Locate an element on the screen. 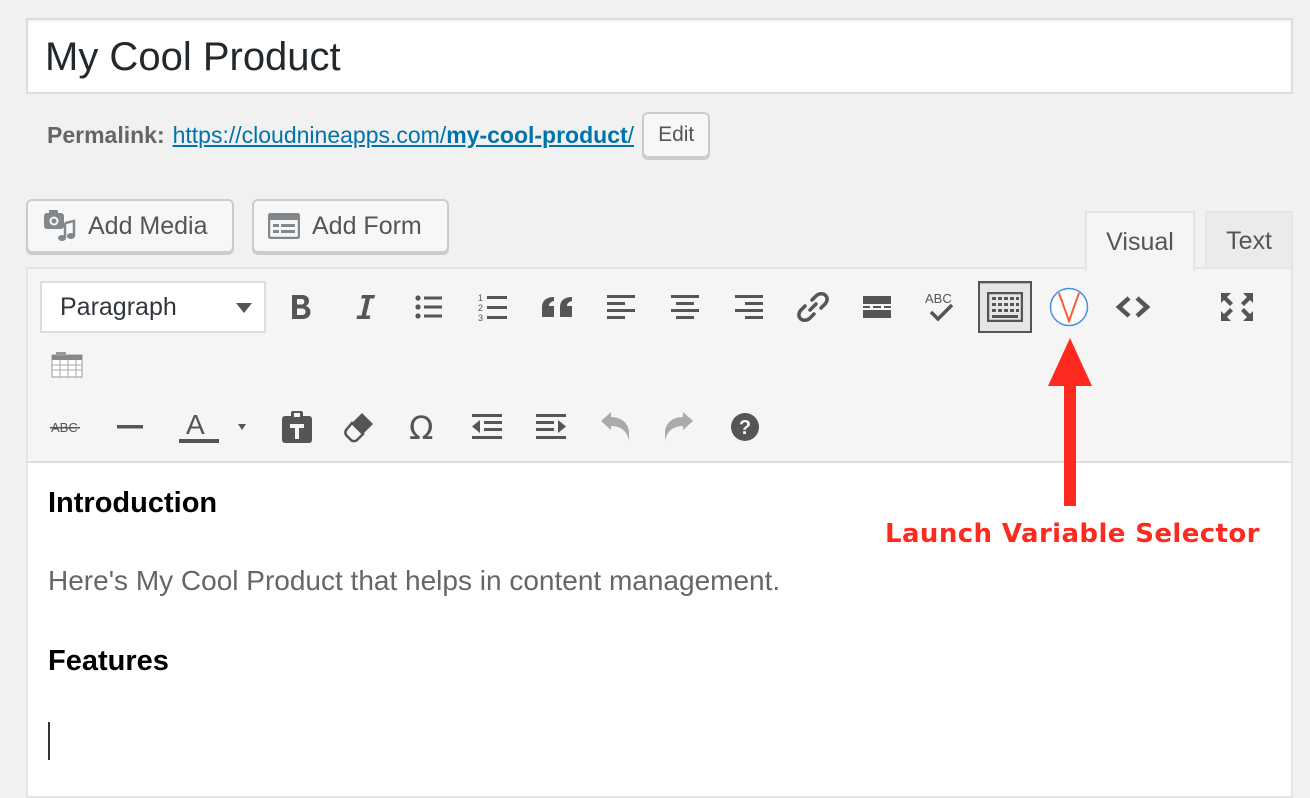  numbered-list-digit-1: 1 is located at coordinates (480, 298).